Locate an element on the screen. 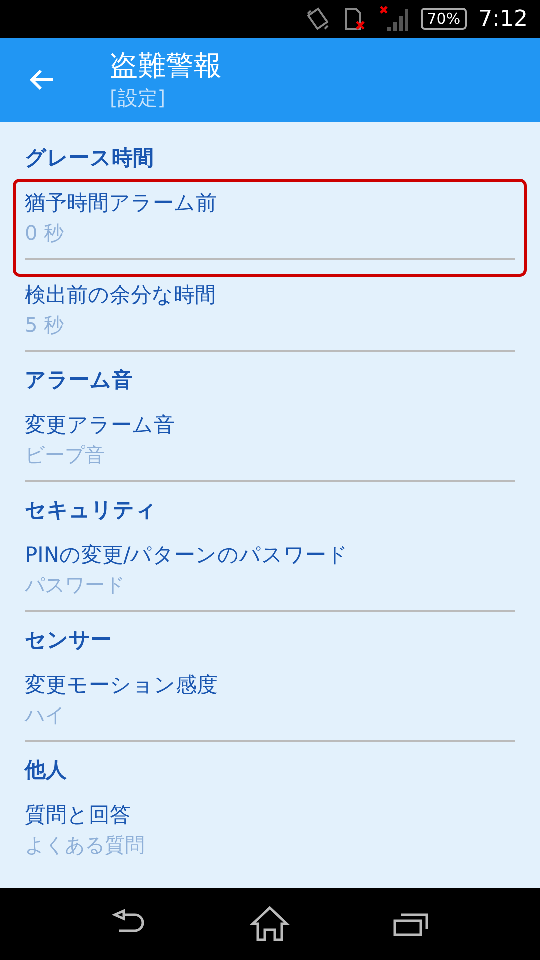 Image resolution: width=540 pixels, height=960 pixels. setting-summary: ハイ is located at coordinates (45, 715).